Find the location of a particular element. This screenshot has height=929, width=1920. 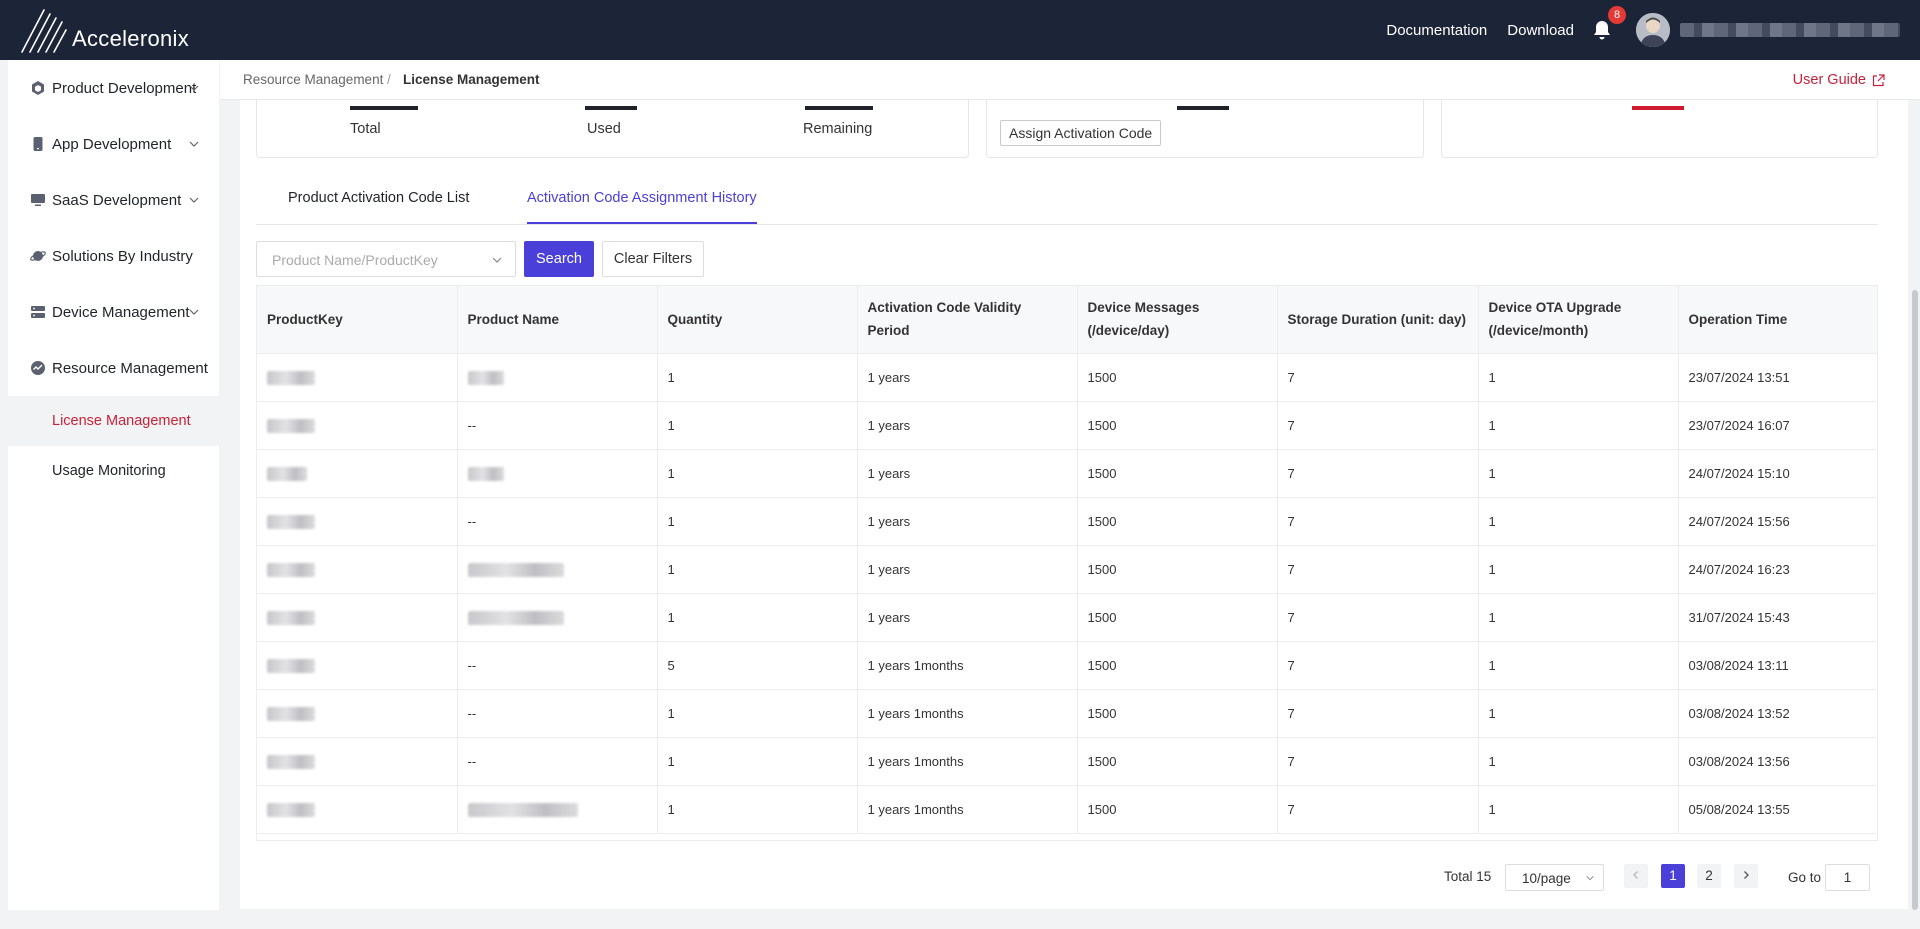

cell-operation-time: 23/07/2024 13:51 is located at coordinates (1777, 377).